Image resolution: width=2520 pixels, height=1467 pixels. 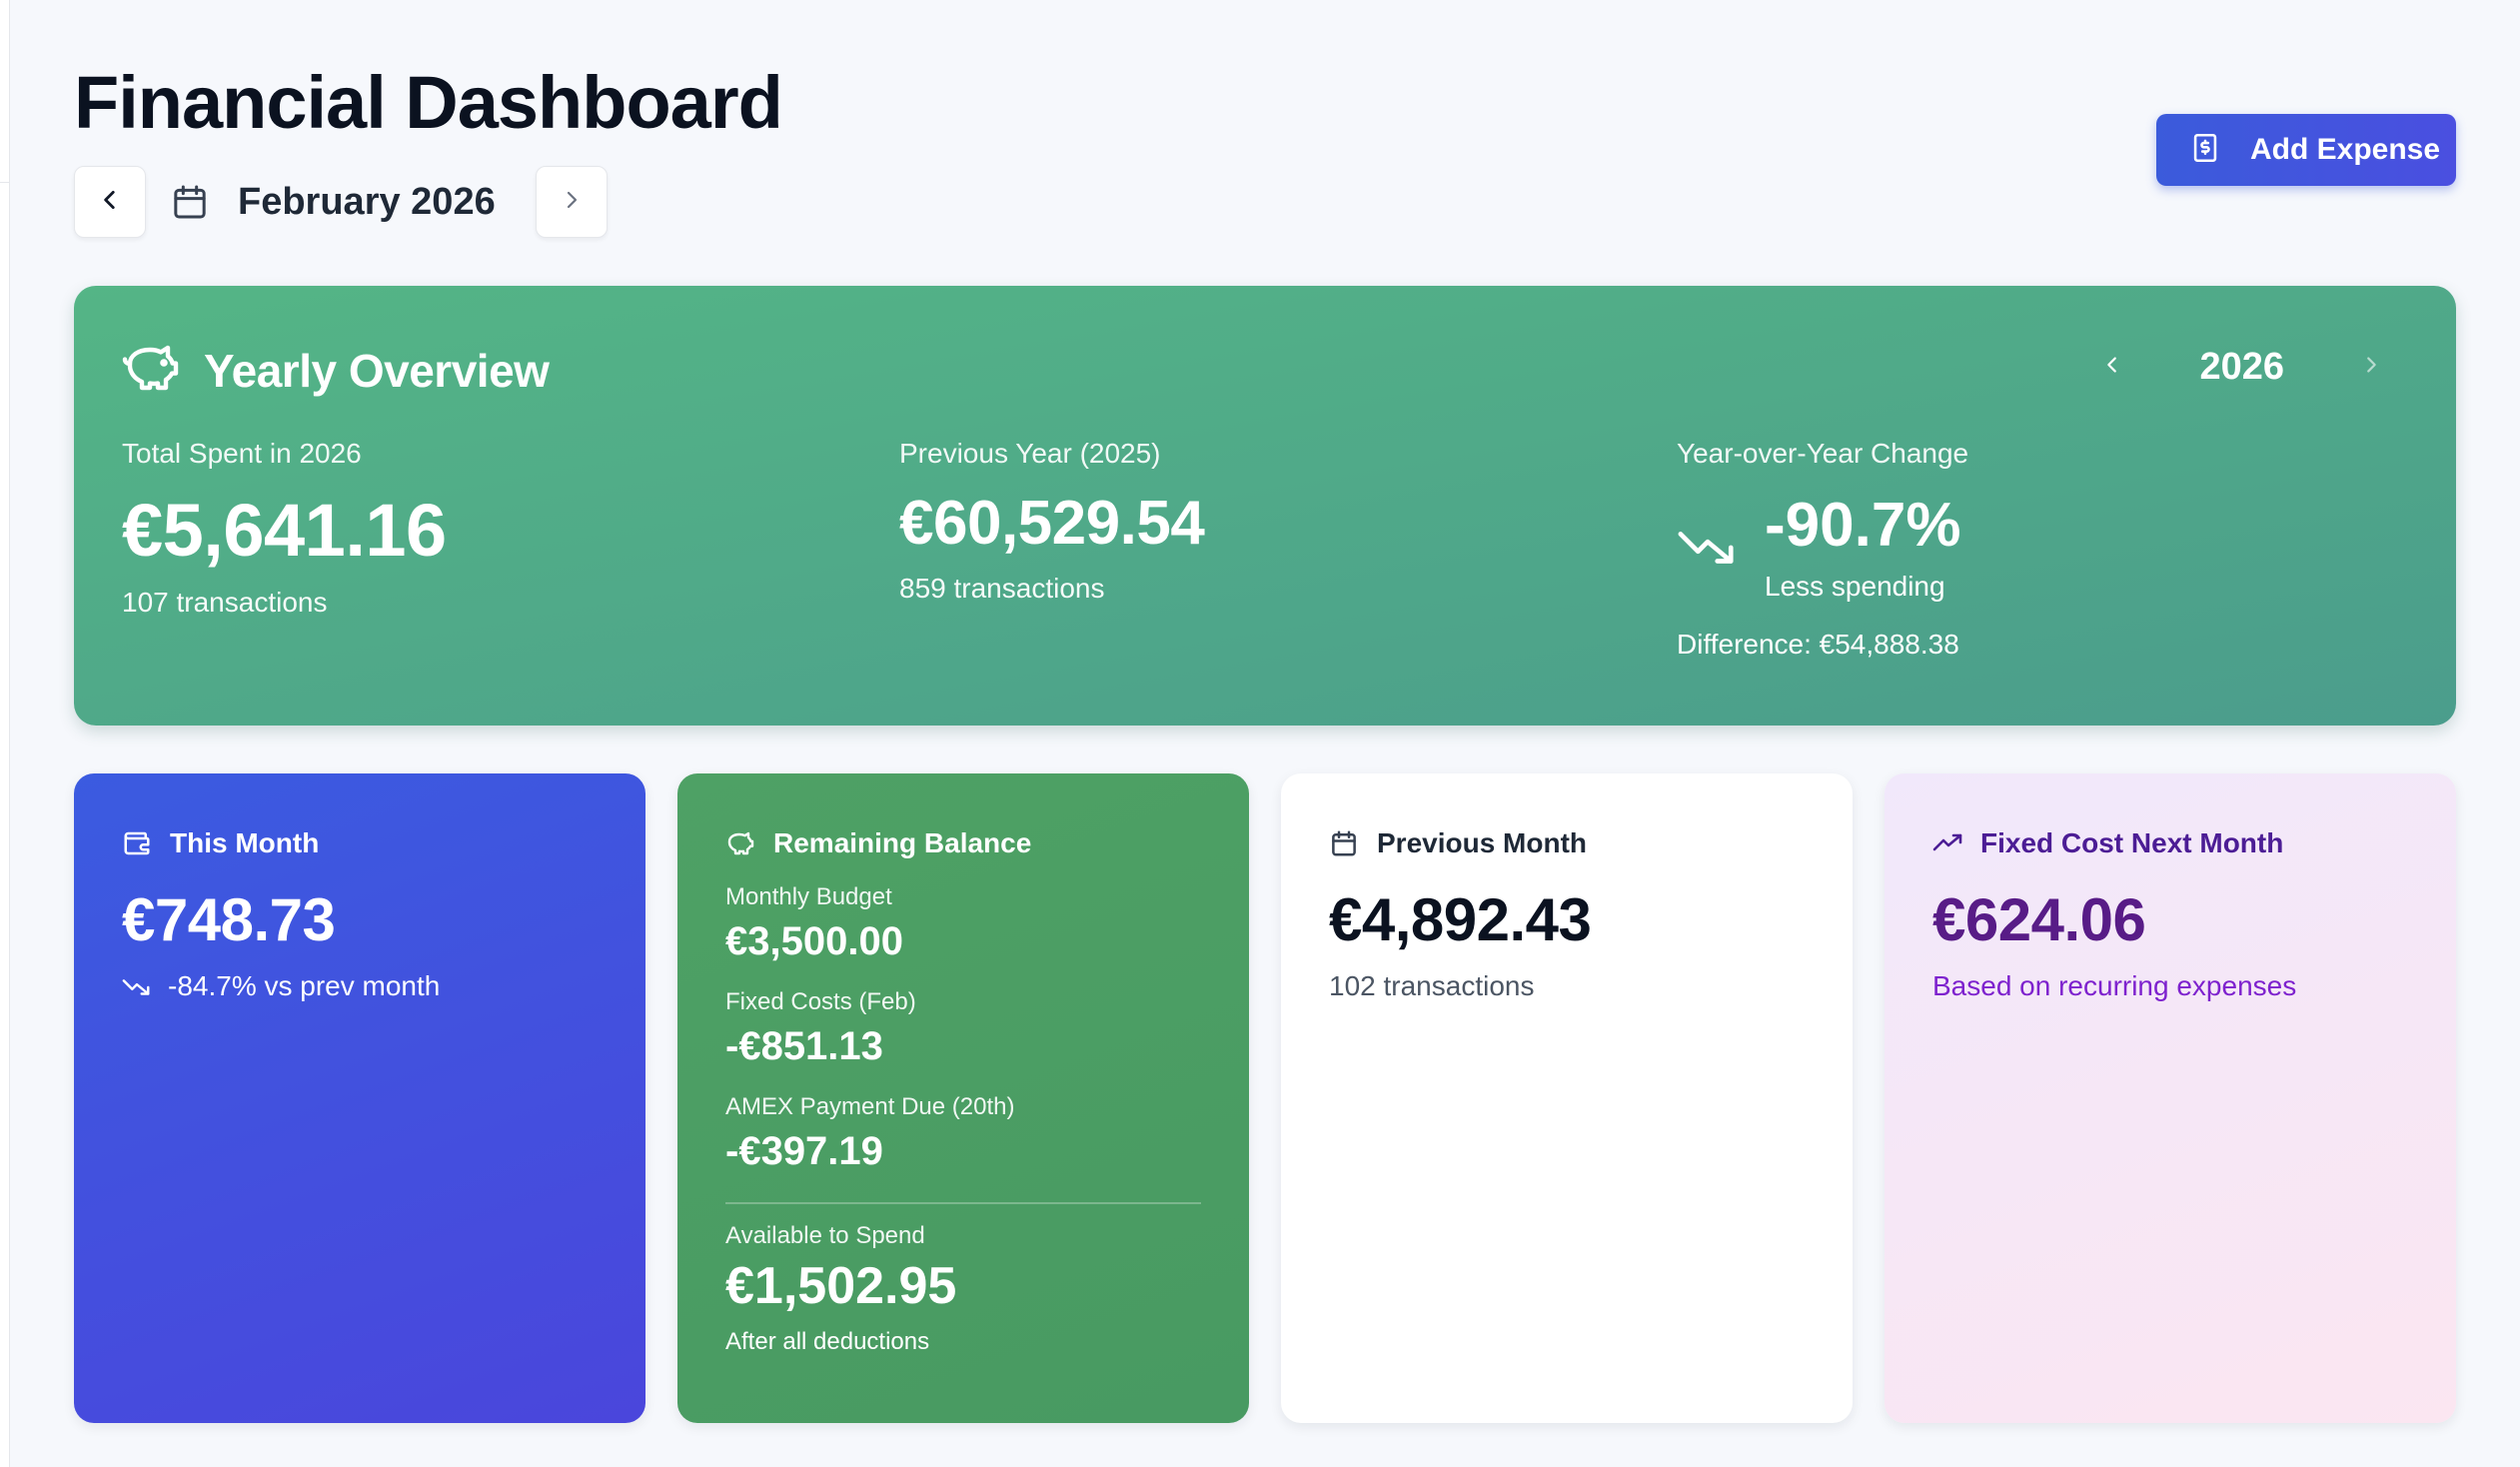 I want to click on total-spent-caption: Total Spent in 2026, so click(x=242, y=453).